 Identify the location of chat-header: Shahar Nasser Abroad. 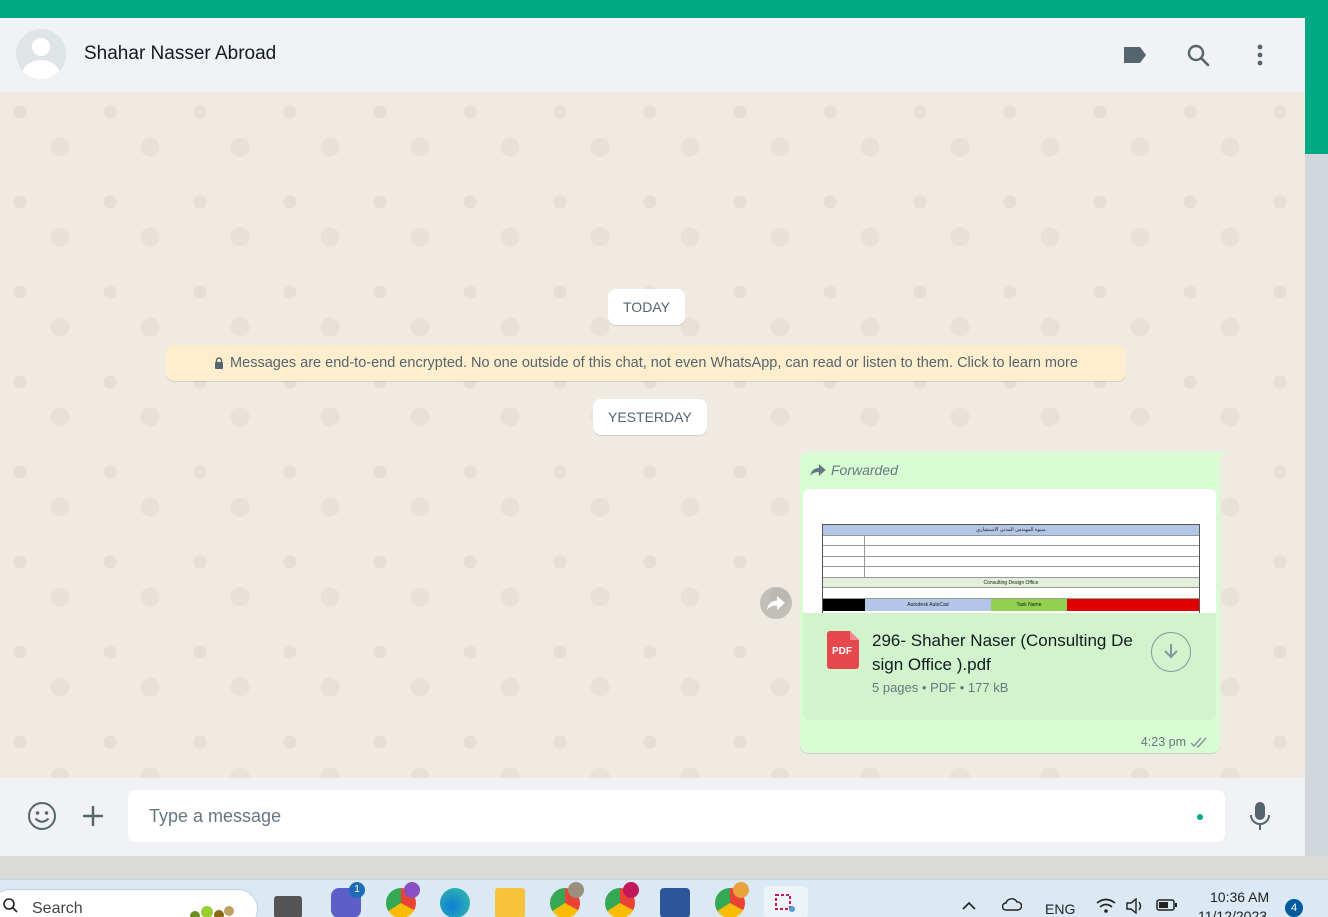
(652, 55).